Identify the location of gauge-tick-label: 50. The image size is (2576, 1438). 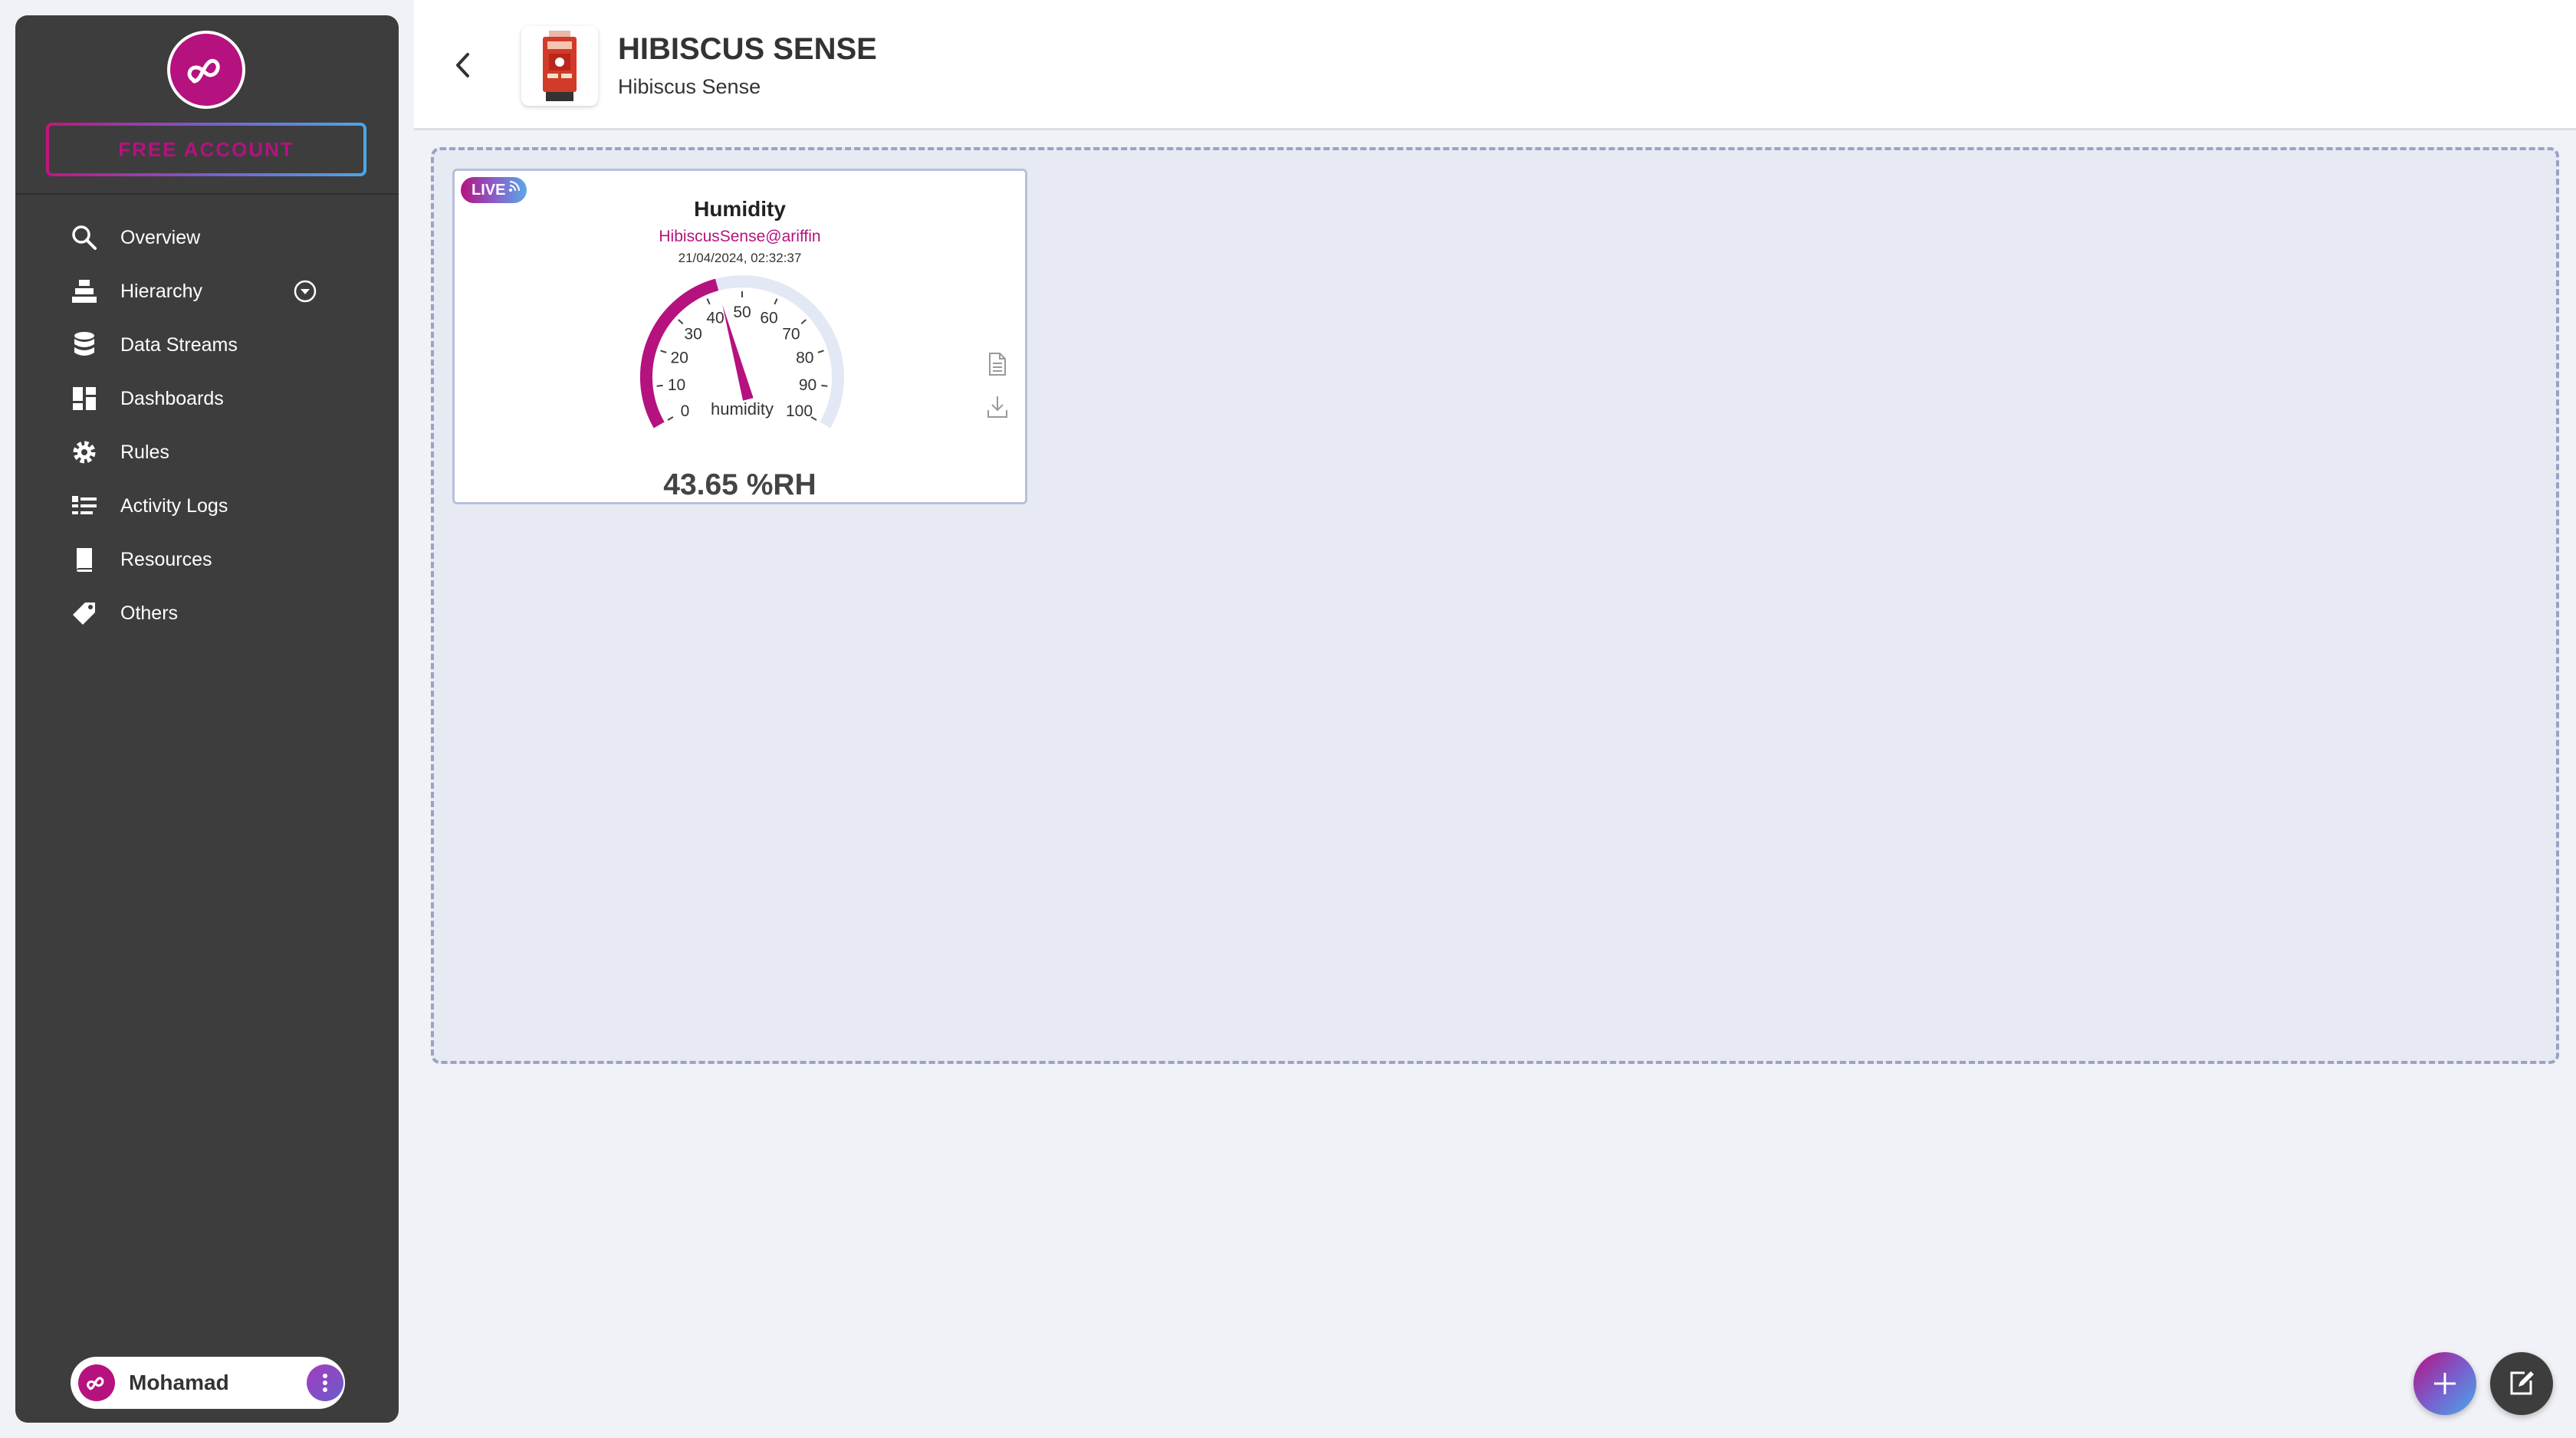
(742, 312).